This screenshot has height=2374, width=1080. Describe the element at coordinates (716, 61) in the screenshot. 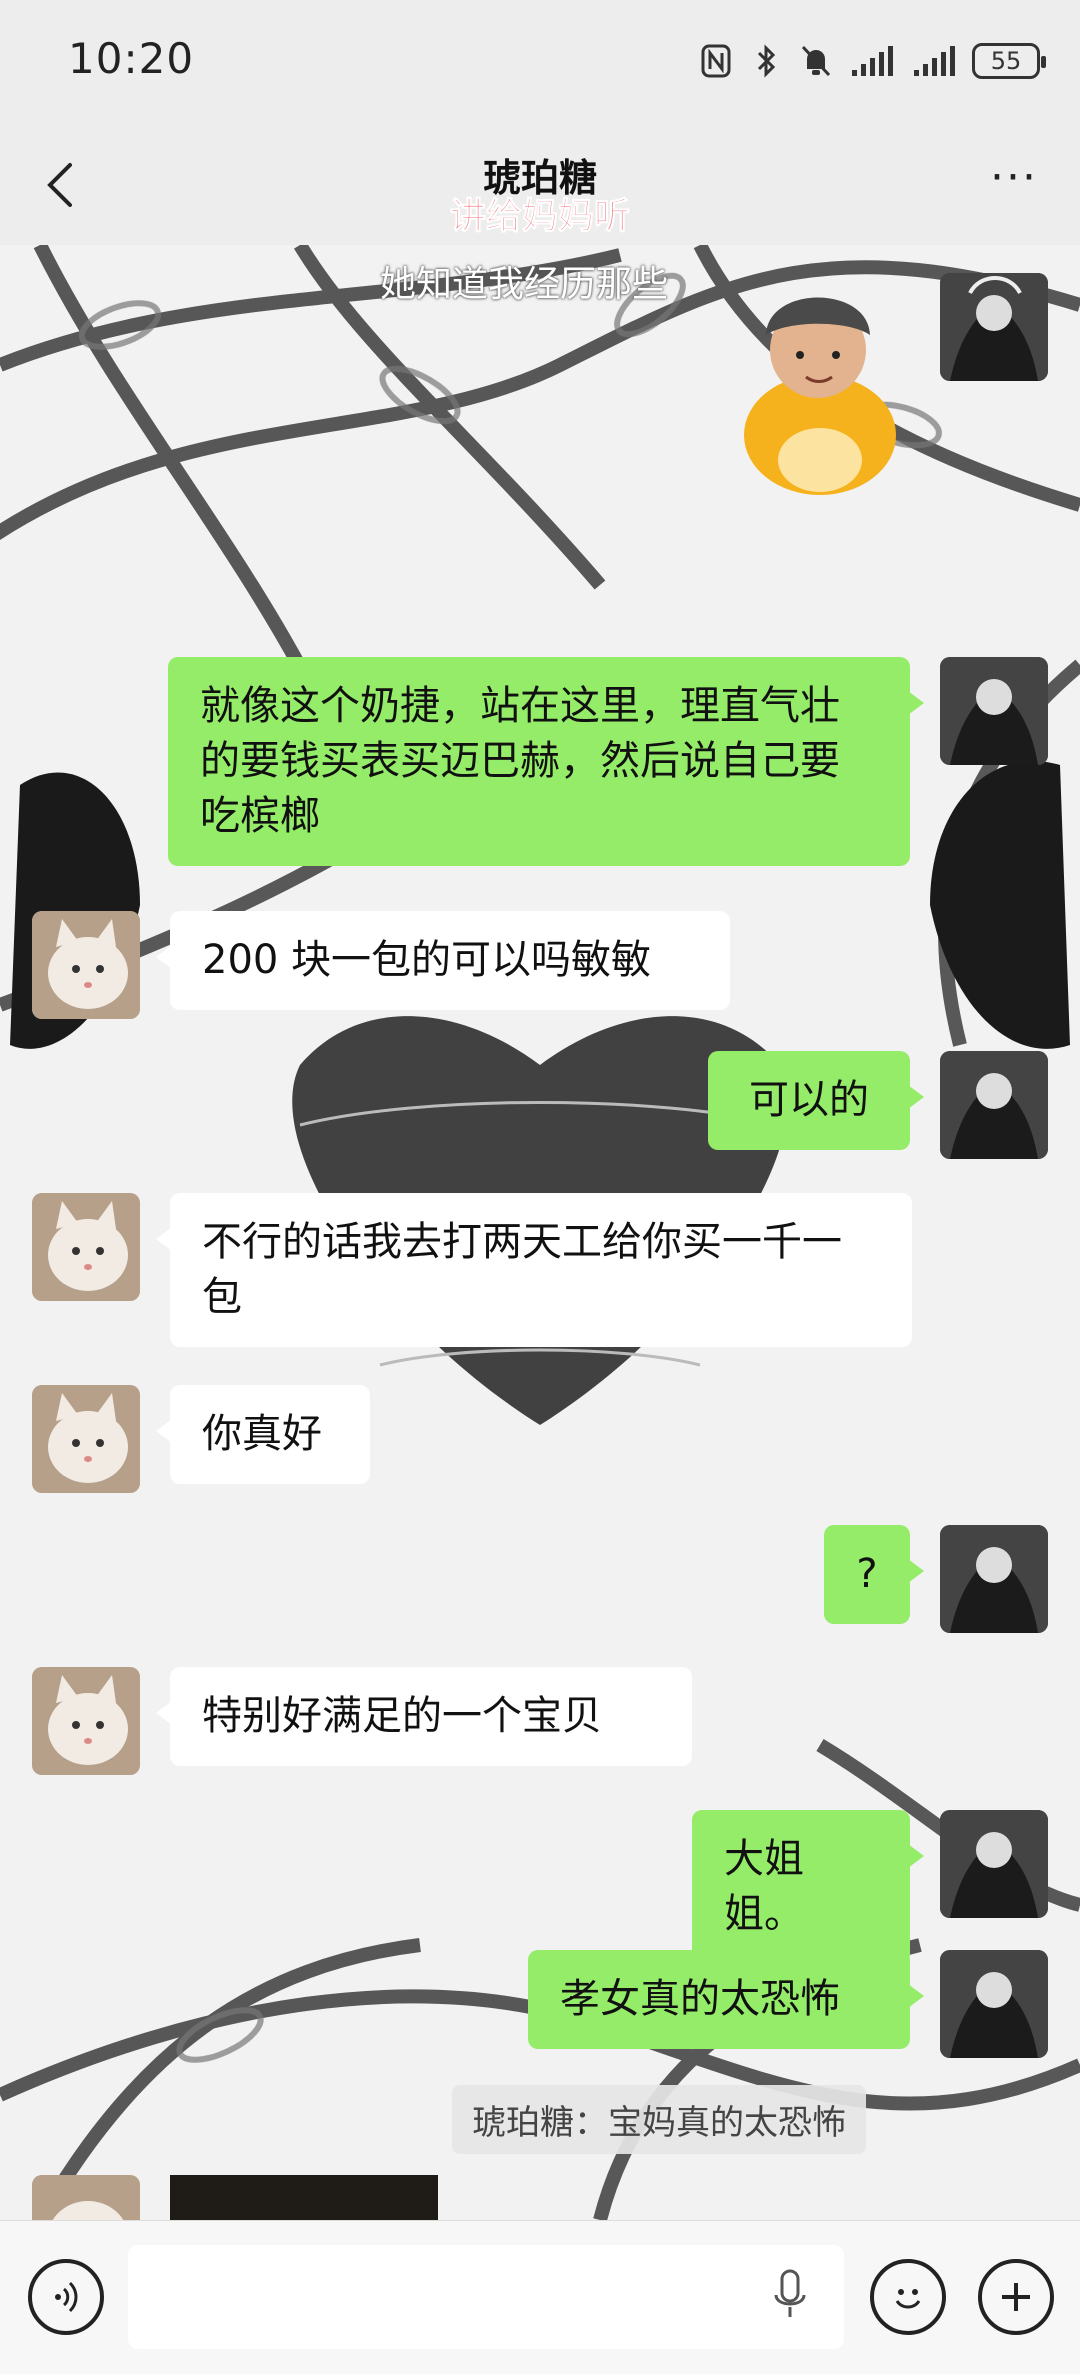

I see `nfc-icon` at that location.